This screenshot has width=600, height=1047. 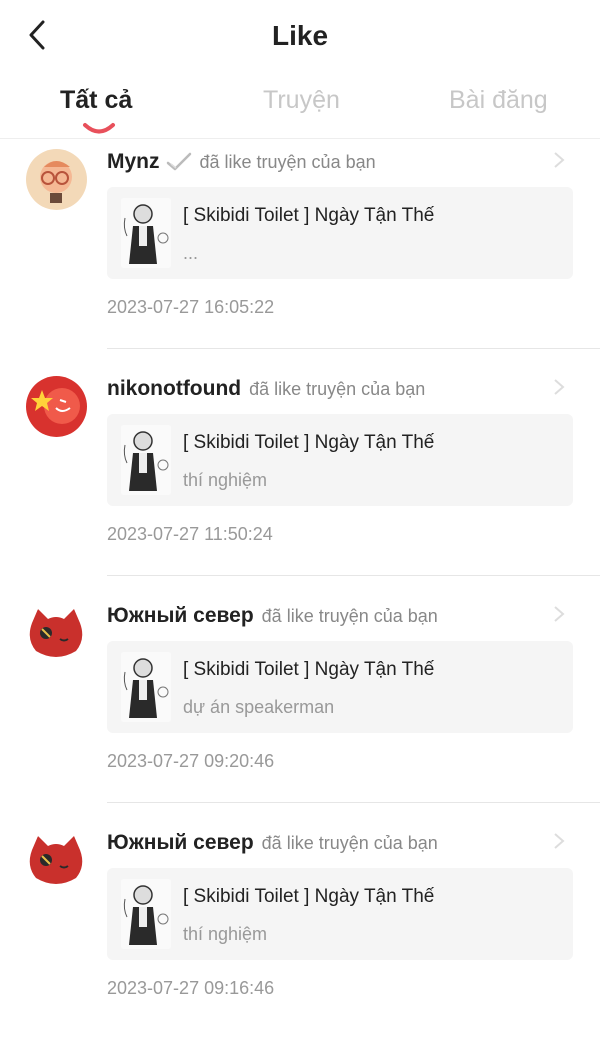 I want to click on top-bar: Like, so click(x=300, y=36).